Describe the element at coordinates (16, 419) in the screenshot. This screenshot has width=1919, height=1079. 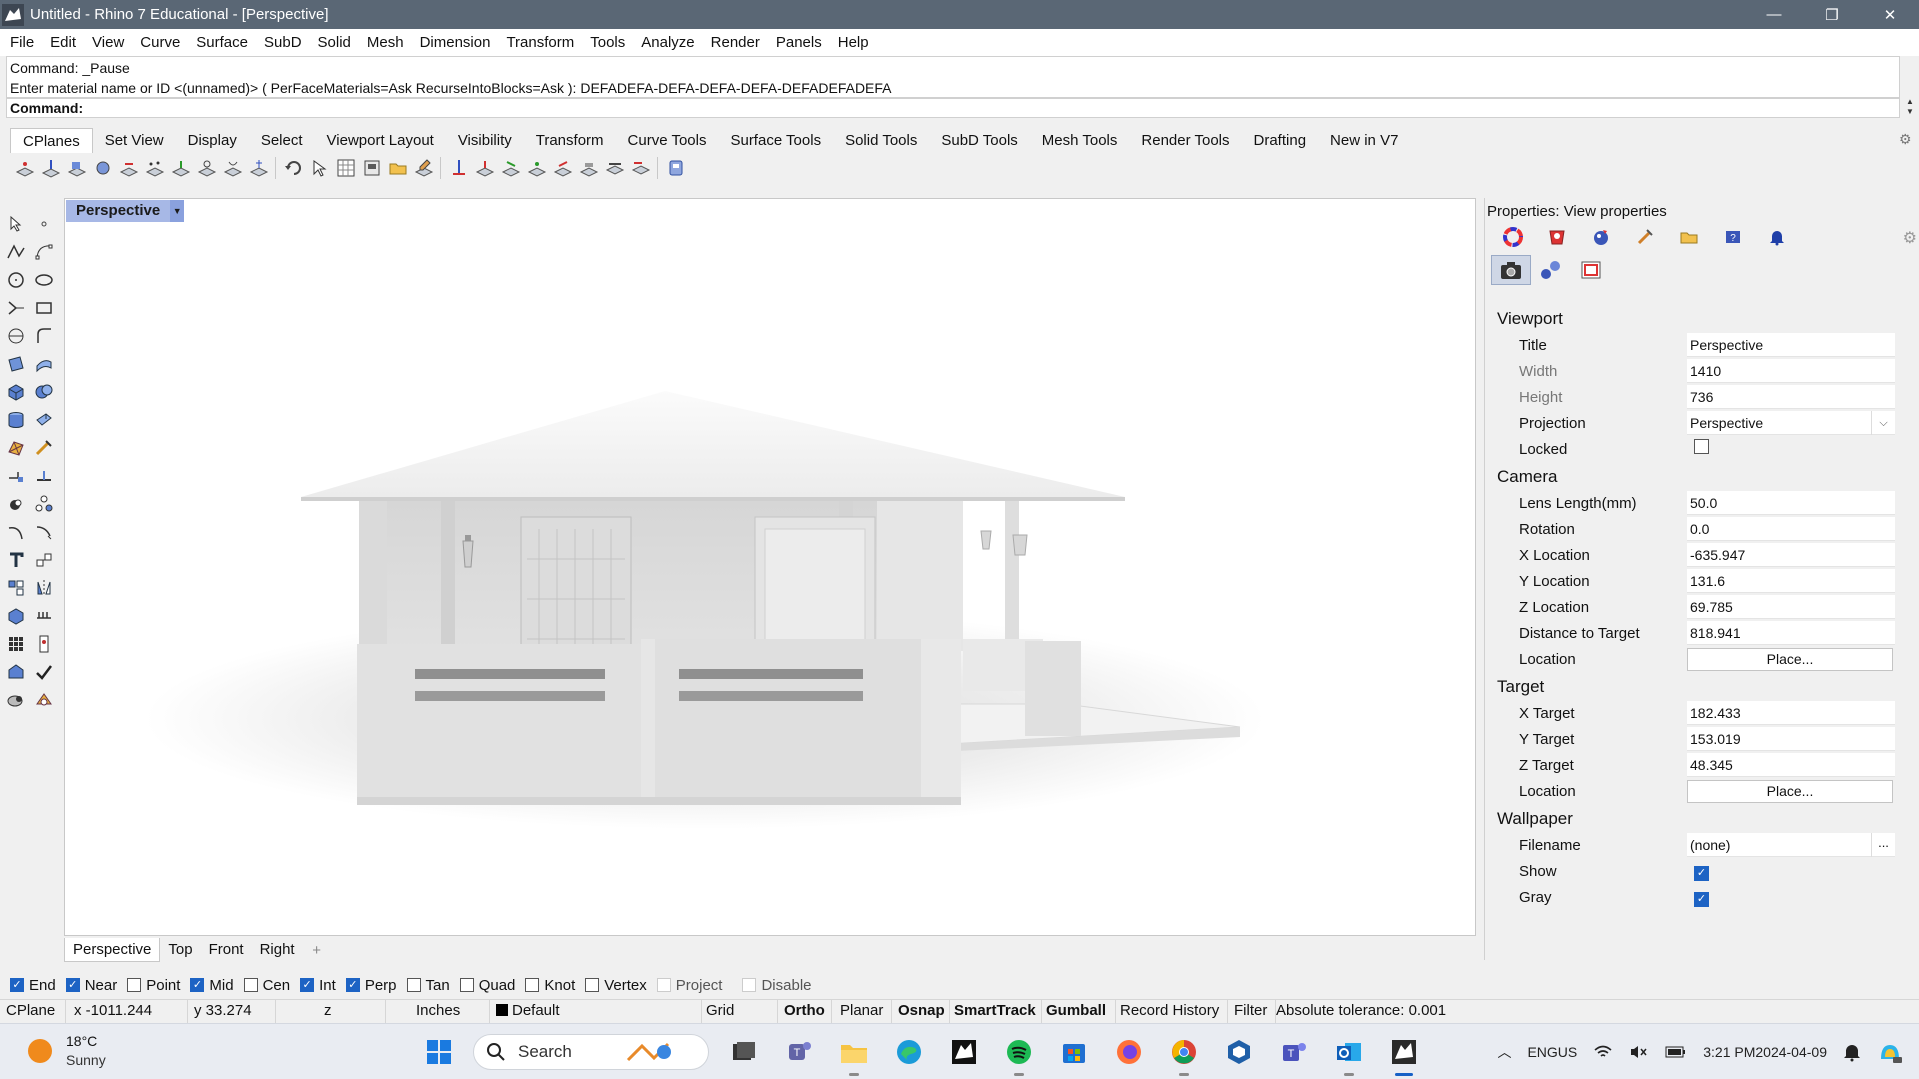
I see `cylinder-icon` at that location.